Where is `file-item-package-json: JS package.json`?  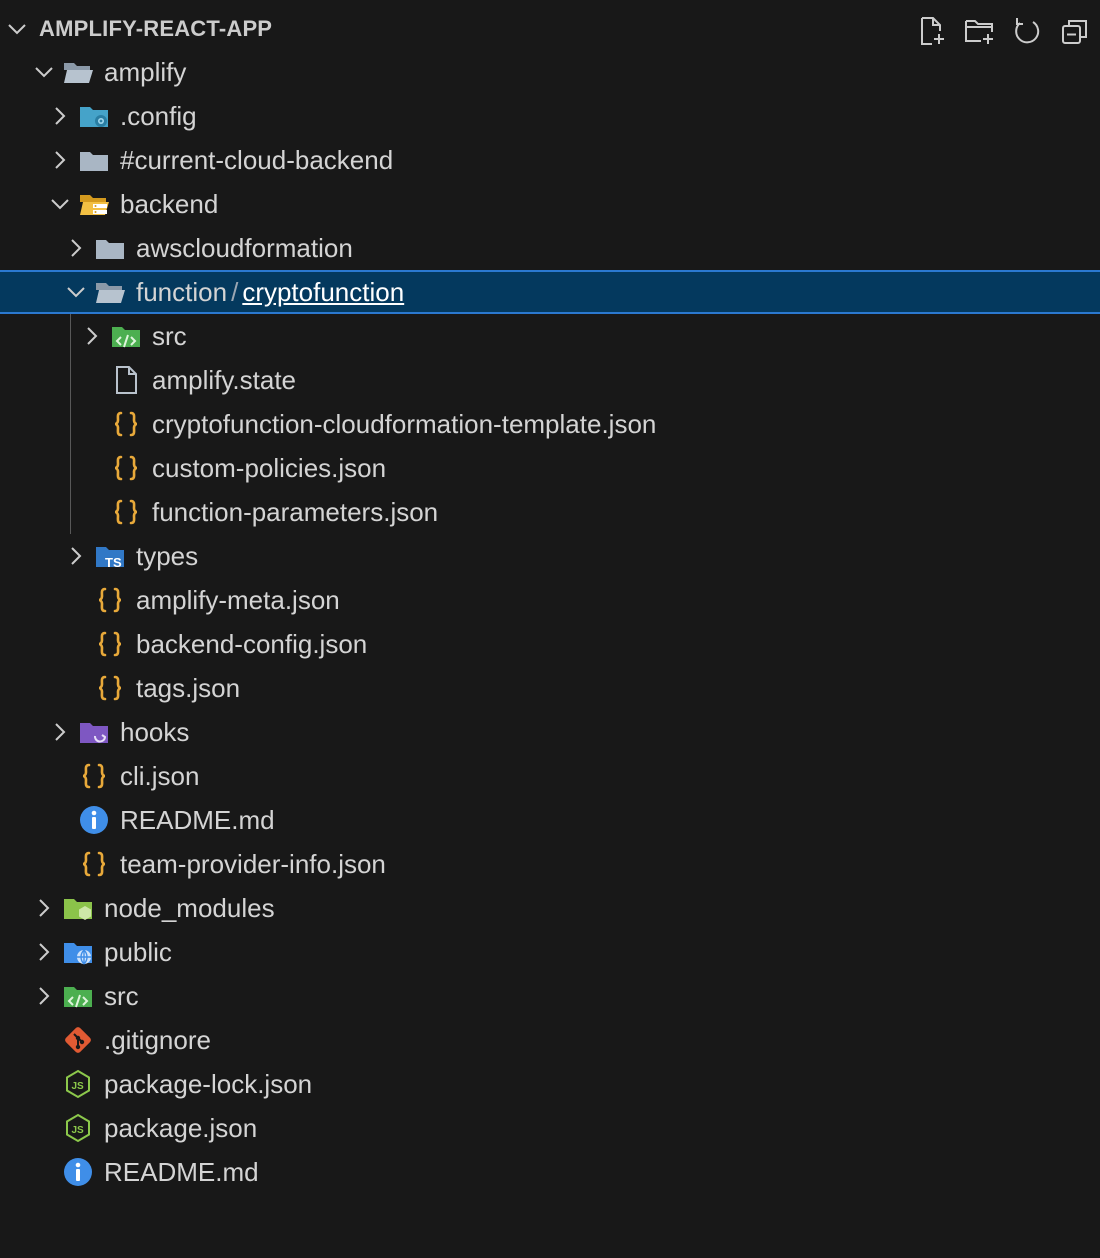
file-item-package-json: JS package.json is located at coordinates (550, 1128).